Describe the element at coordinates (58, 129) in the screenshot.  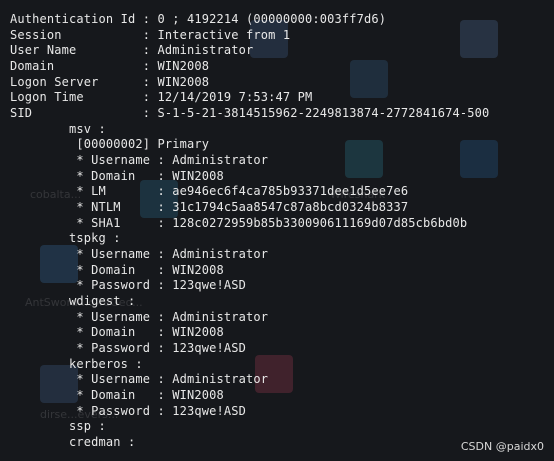
I see `msv-header: msv :` at that location.